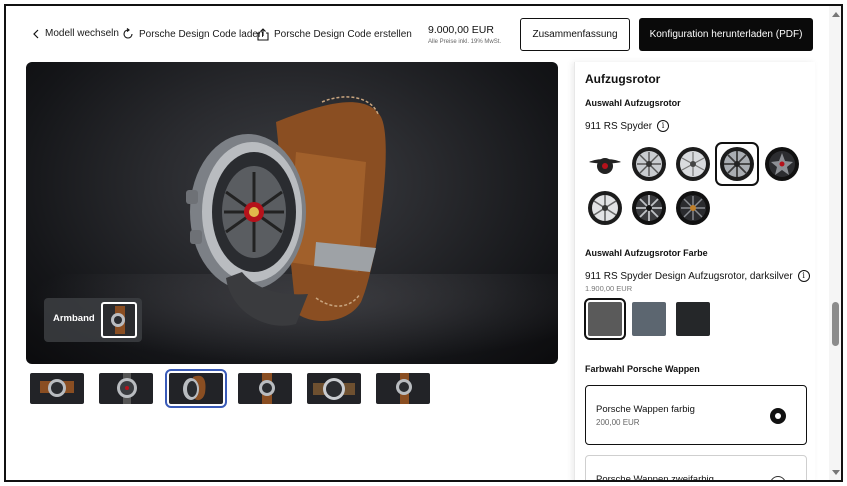  Describe the element at coordinates (696, 468) in the screenshot. I see `crest-option-two-color: Porsche Wappen zweifarbig` at that location.